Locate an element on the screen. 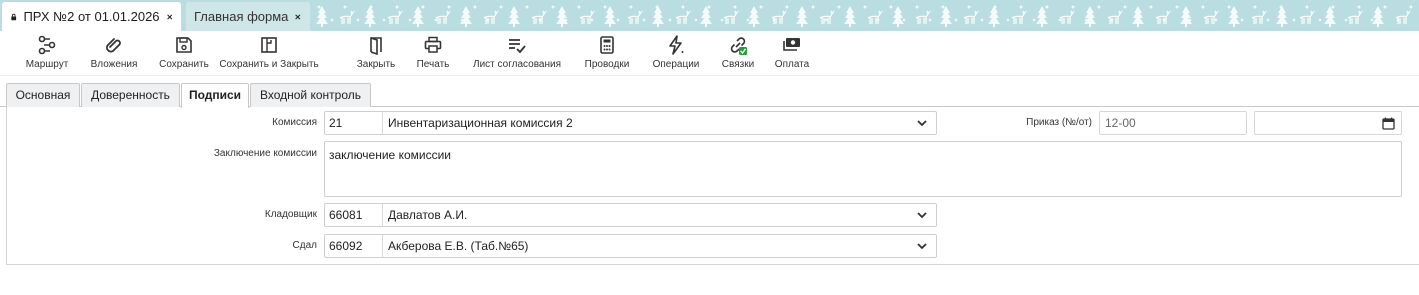  commission-code: 21 is located at coordinates (354, 123).